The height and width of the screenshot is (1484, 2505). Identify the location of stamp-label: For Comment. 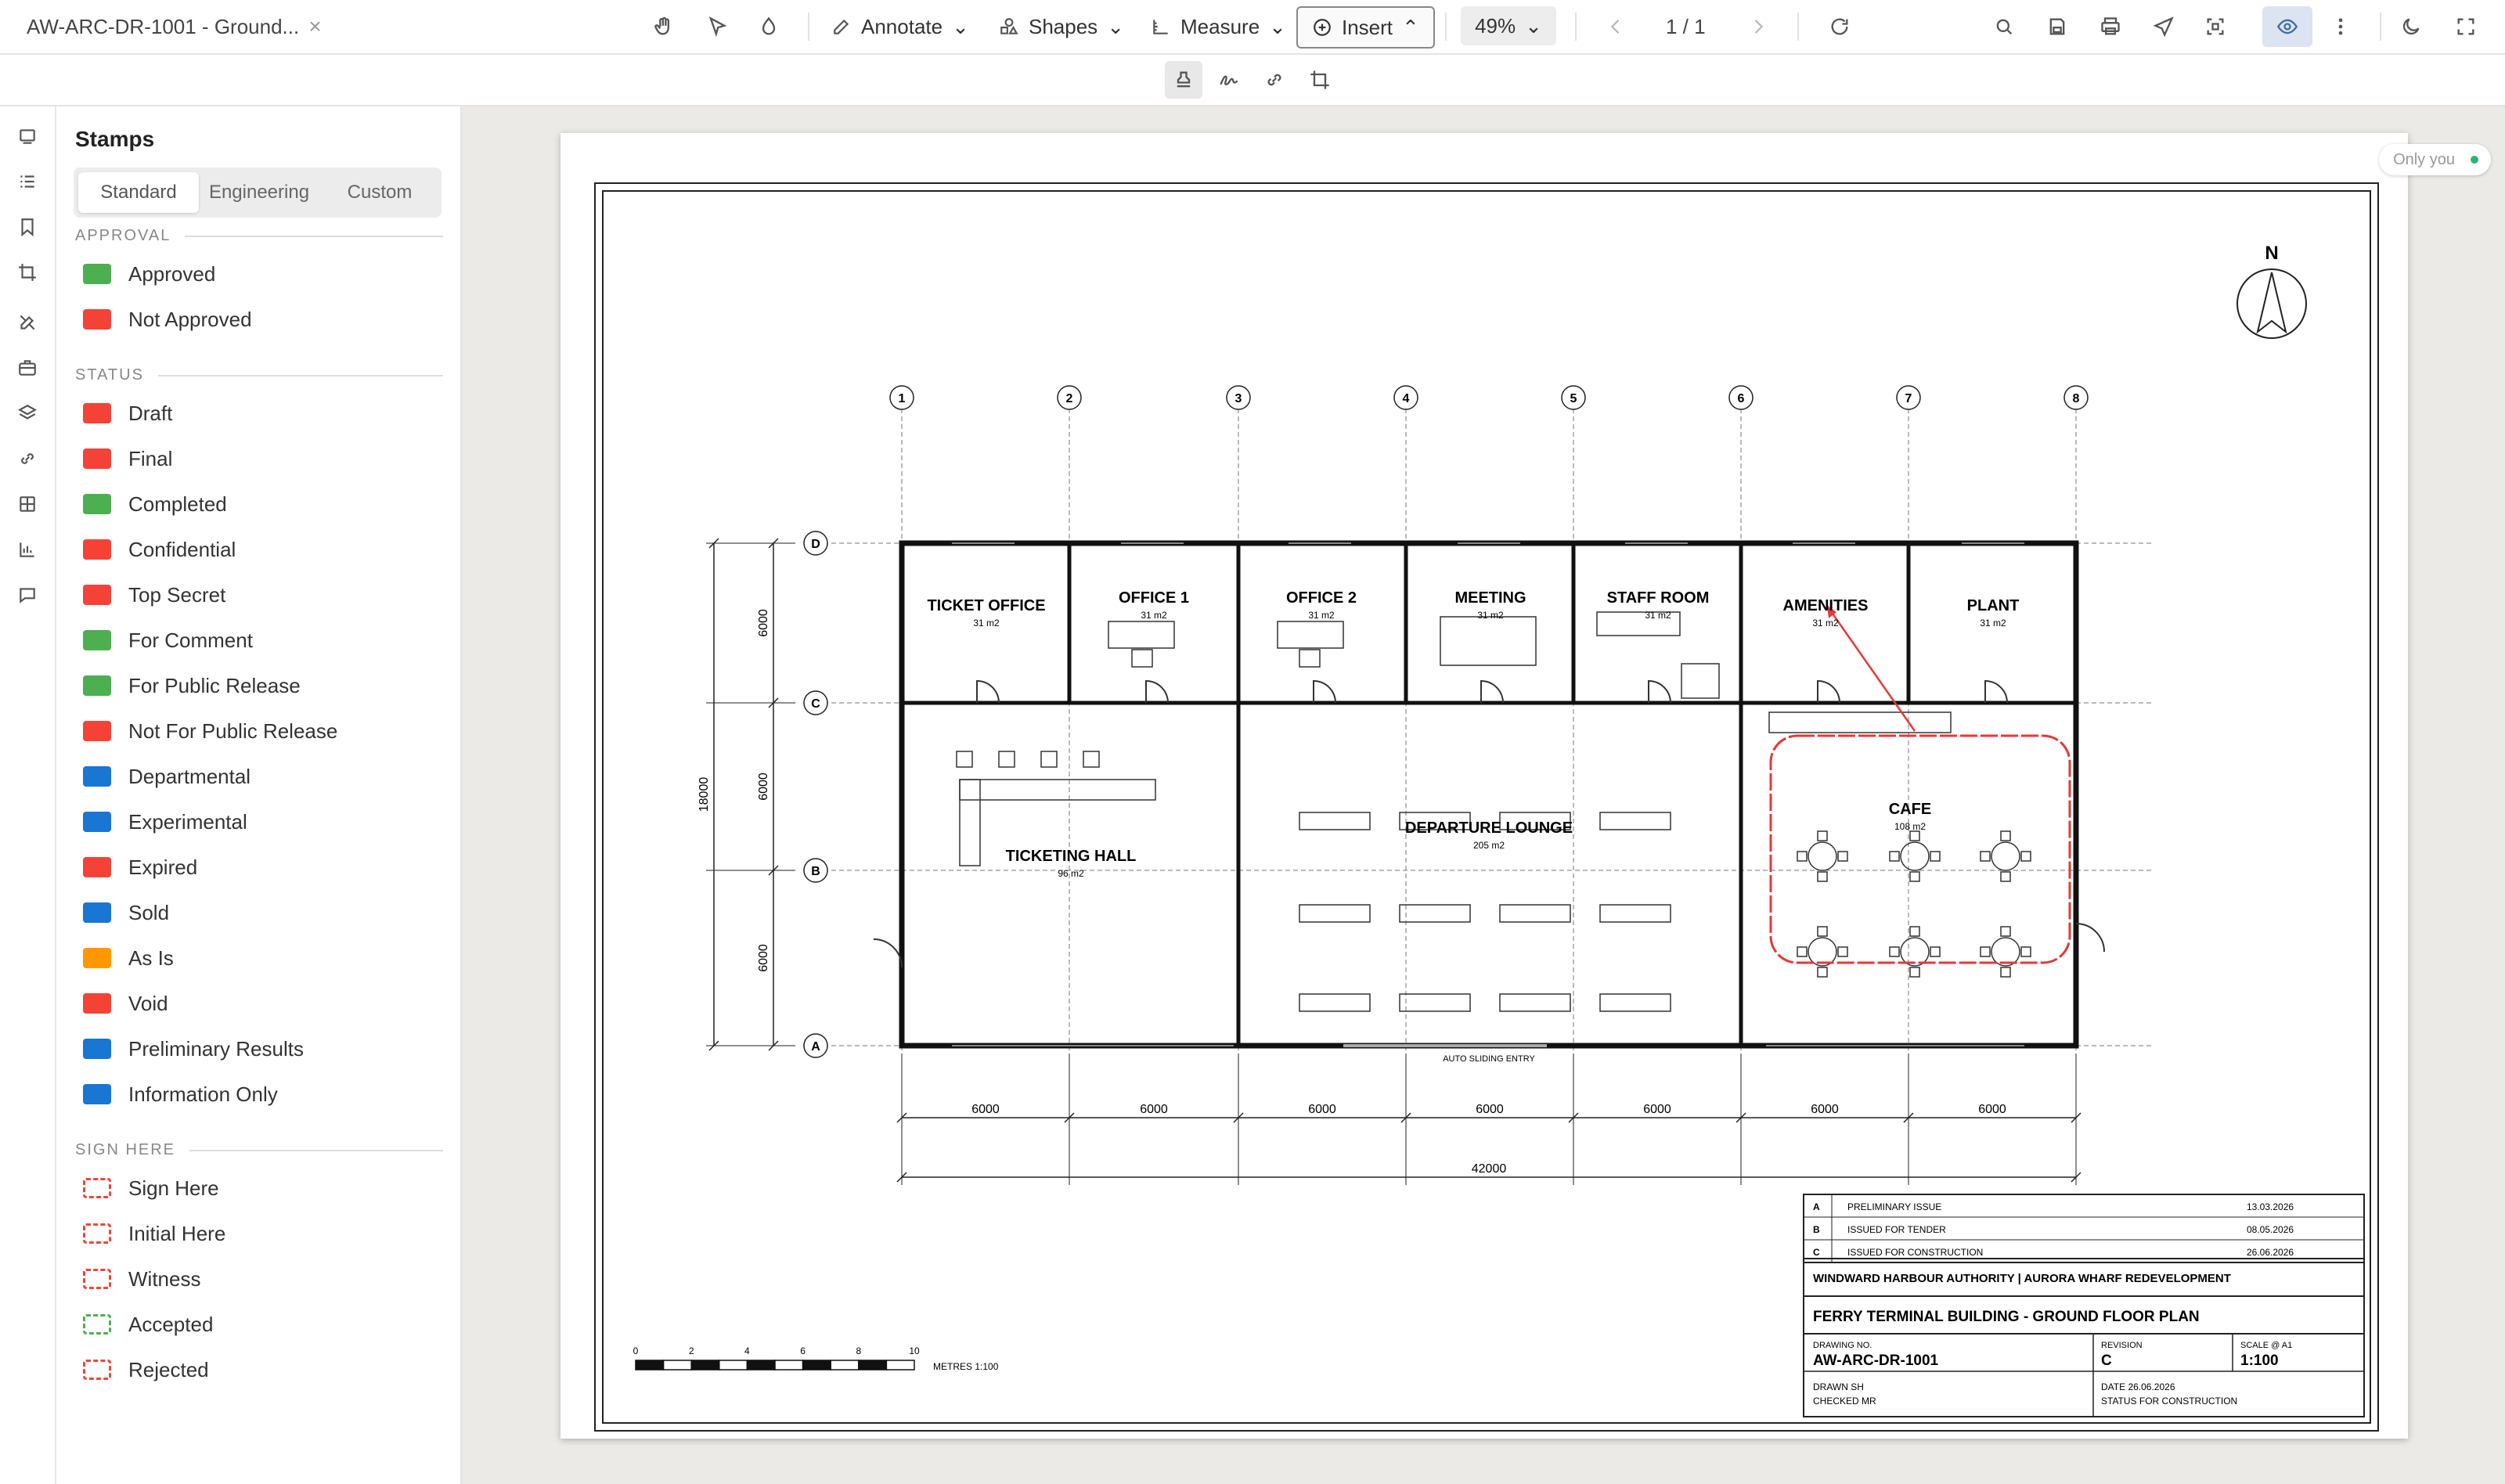
(190, 640).